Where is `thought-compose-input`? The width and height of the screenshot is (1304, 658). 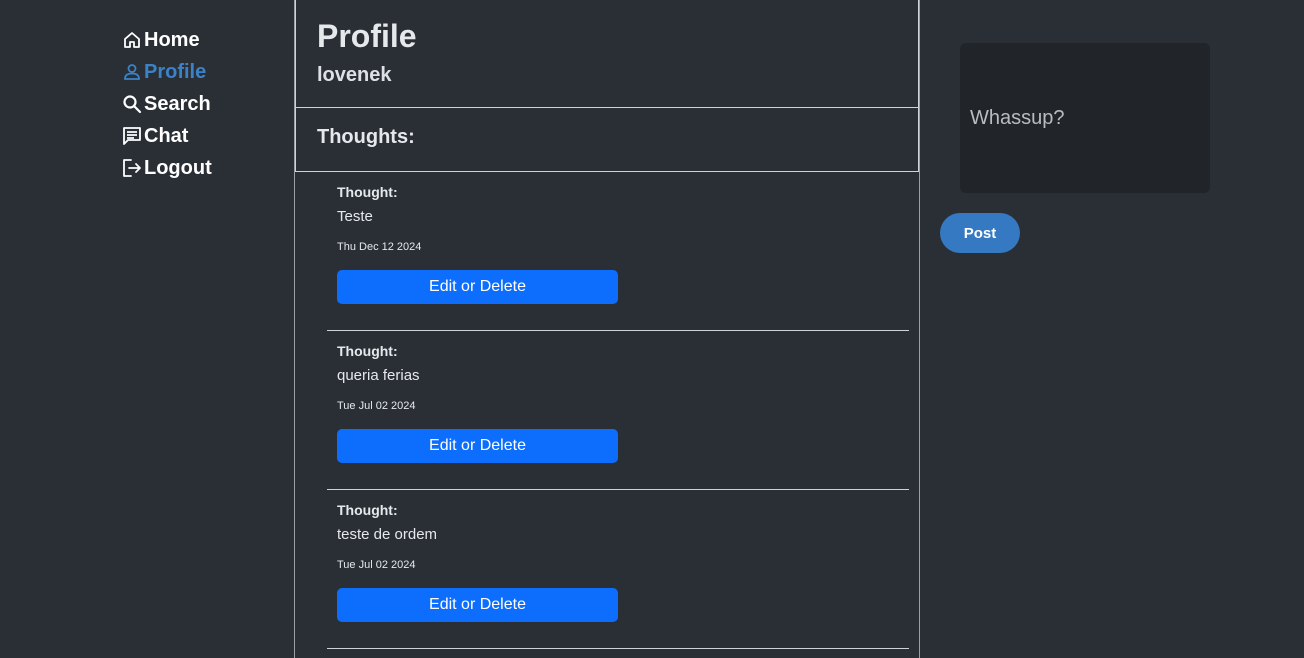
thought-compose-input is located at coordinates (1085, 118).